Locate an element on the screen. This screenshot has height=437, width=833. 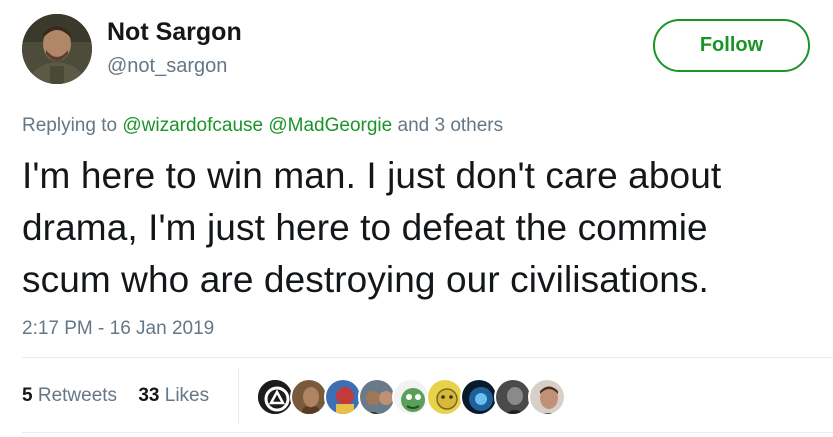
likes-stat: 33 Likes is located at coordinates (173, 396).